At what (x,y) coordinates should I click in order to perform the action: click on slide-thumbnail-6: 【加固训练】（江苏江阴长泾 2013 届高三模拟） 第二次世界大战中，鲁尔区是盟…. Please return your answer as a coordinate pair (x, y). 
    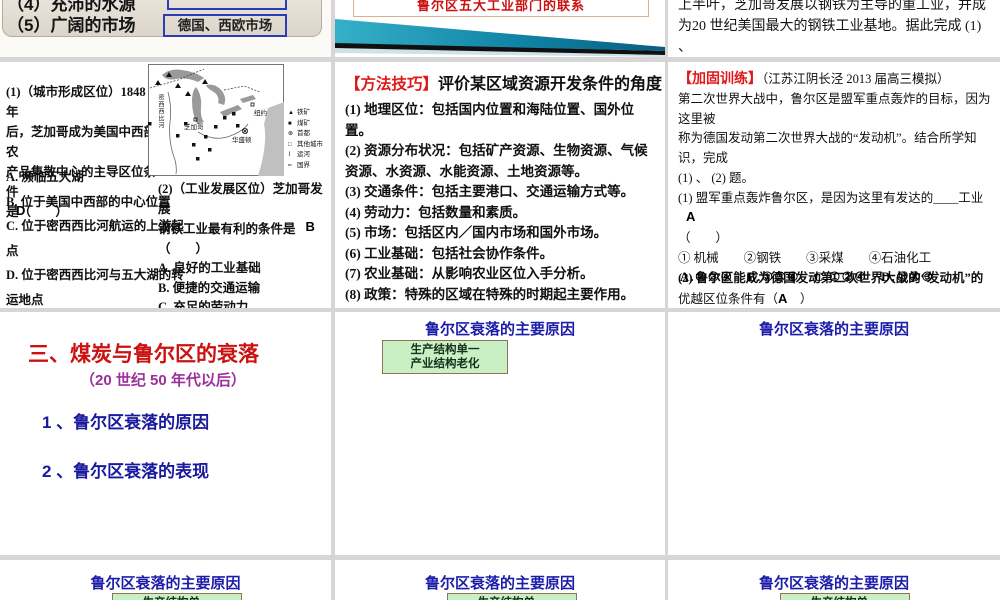
    Looking at the image, I should click on (834, 185).